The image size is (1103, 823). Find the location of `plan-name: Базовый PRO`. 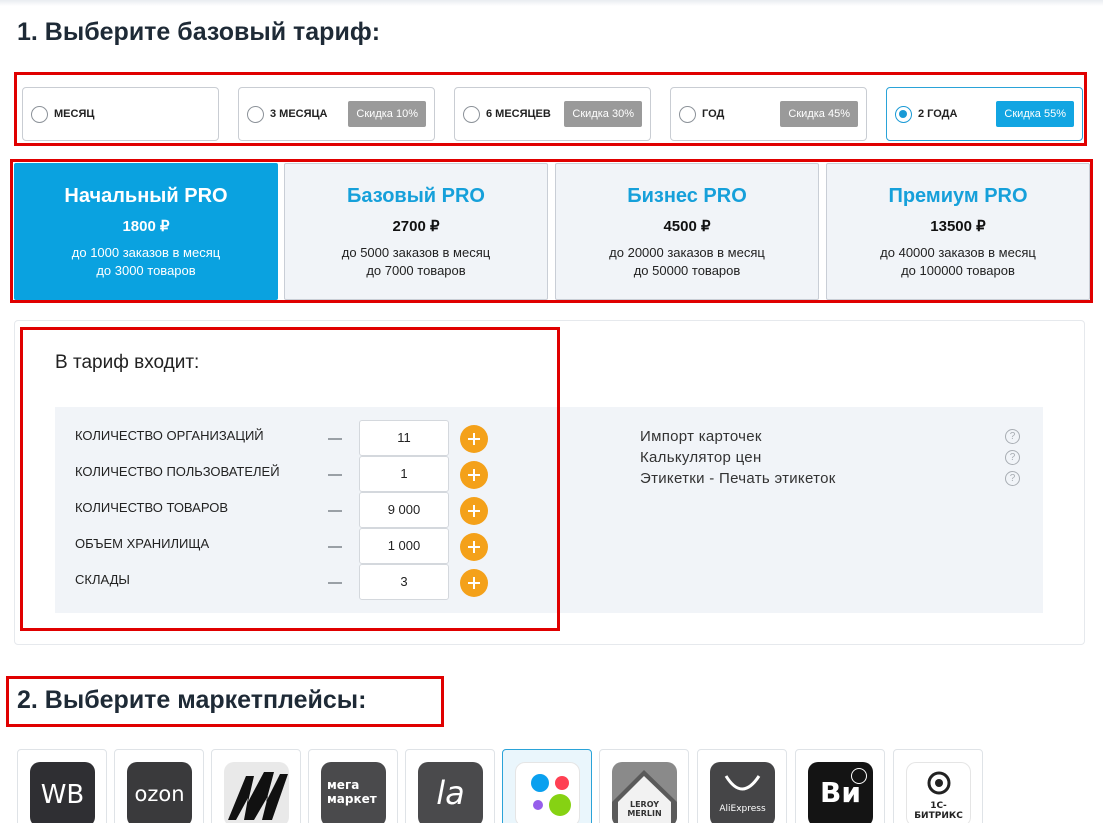

plan-name: Базовый PRO is located at coordinates (416, 196).